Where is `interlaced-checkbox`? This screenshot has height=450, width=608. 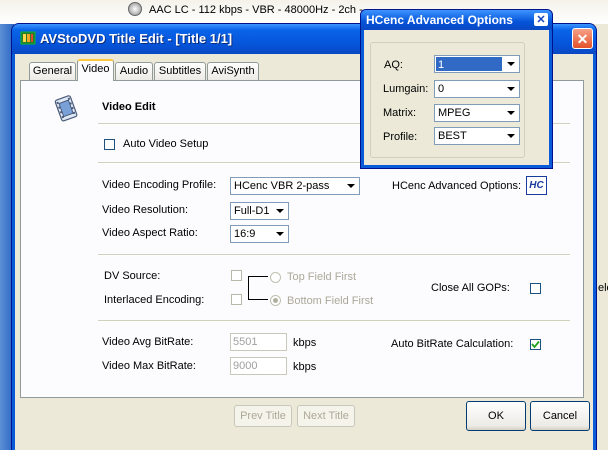 interlaced-checkbox is located at coordinates (236, 299).